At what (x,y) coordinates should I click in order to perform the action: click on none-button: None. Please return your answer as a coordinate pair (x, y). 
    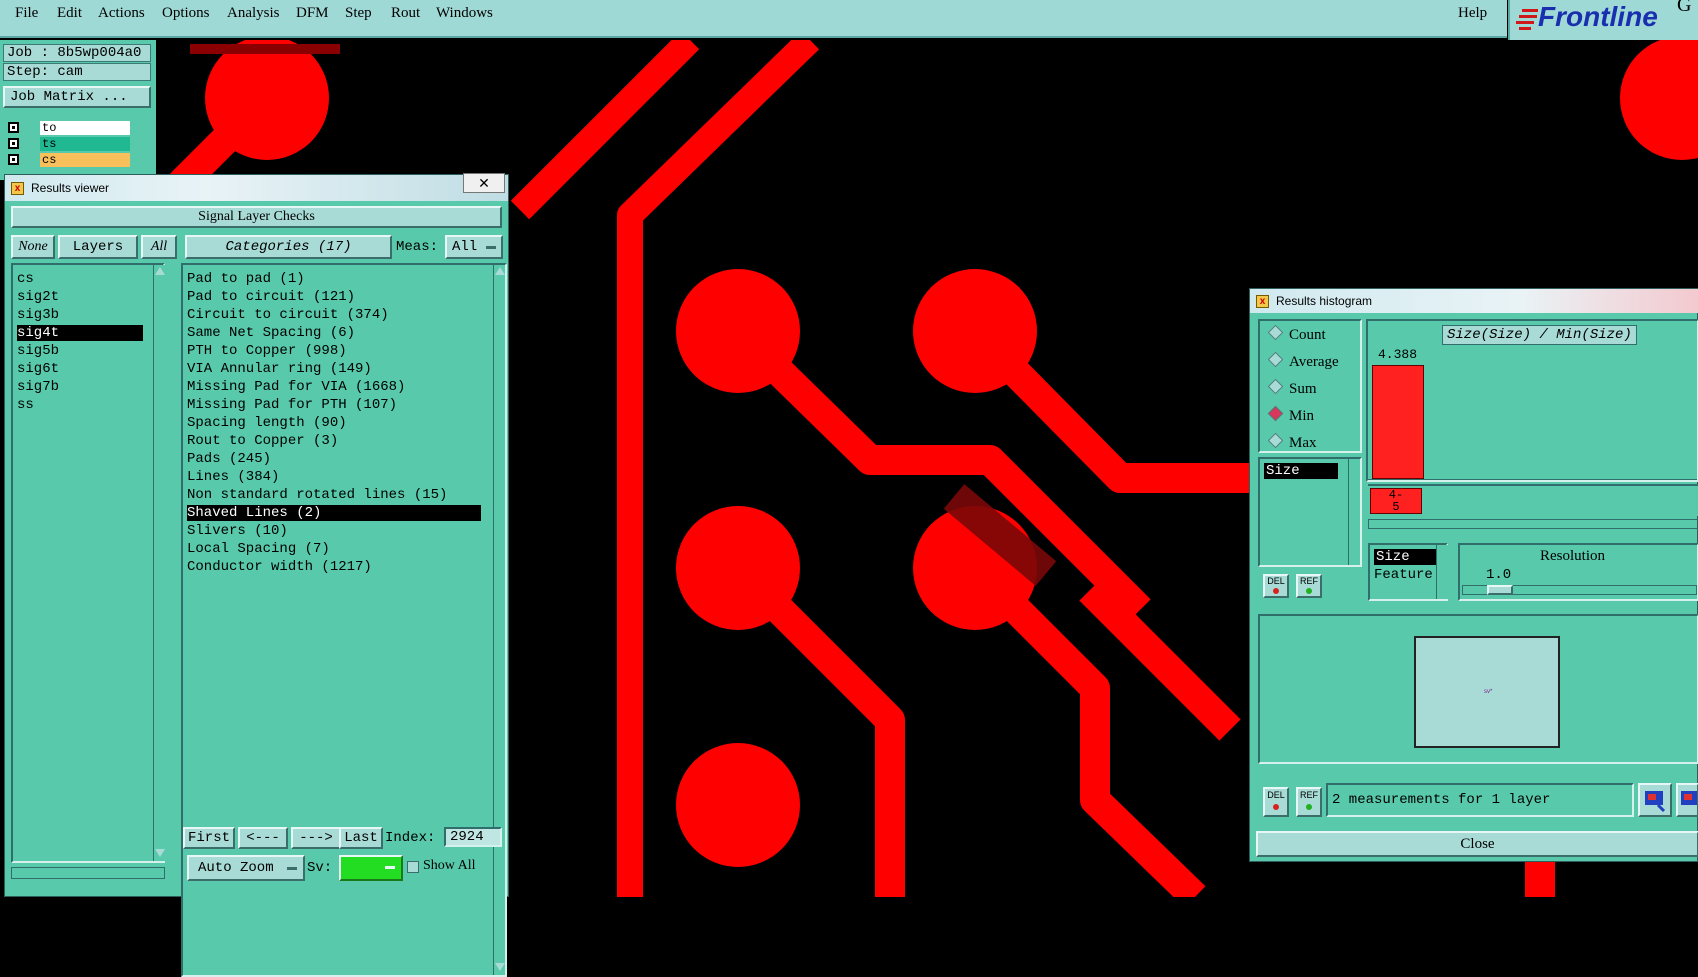
    Looking at the image, I should click on (33, 247).